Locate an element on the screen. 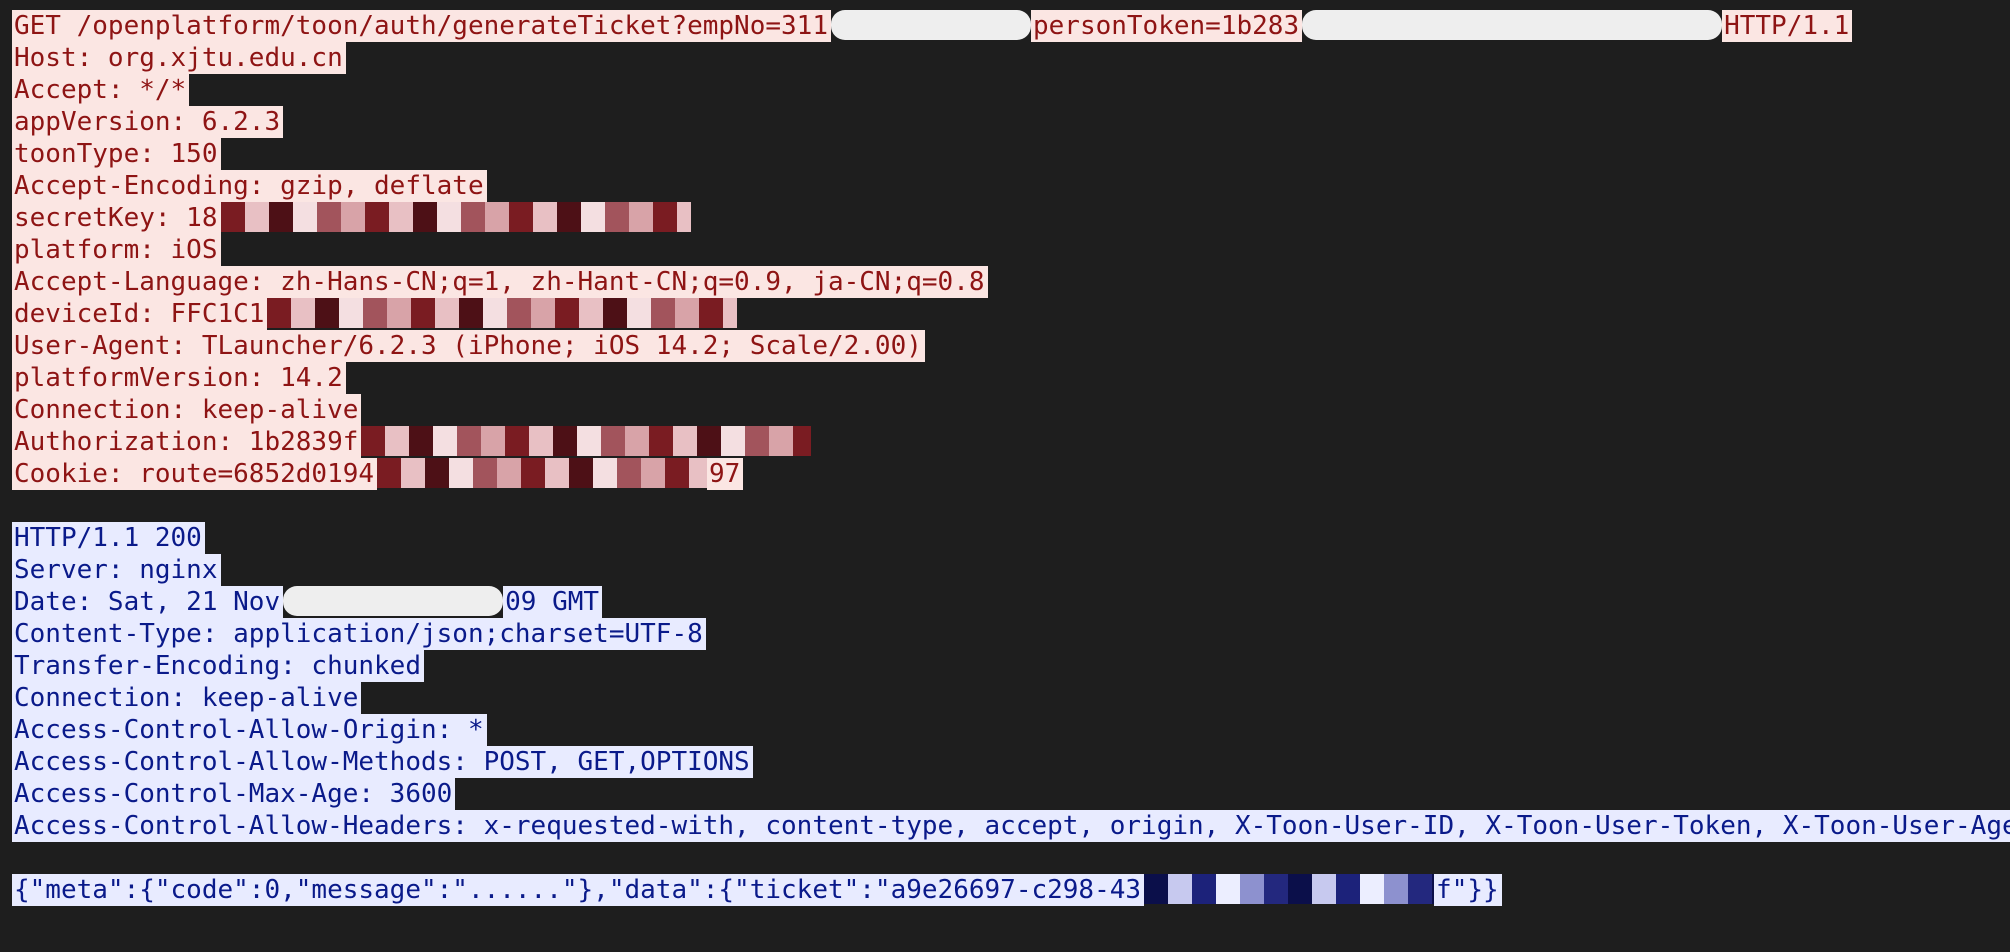  response-status-line: HTTP/1.1 200 is located at coordinates (1011, 538).